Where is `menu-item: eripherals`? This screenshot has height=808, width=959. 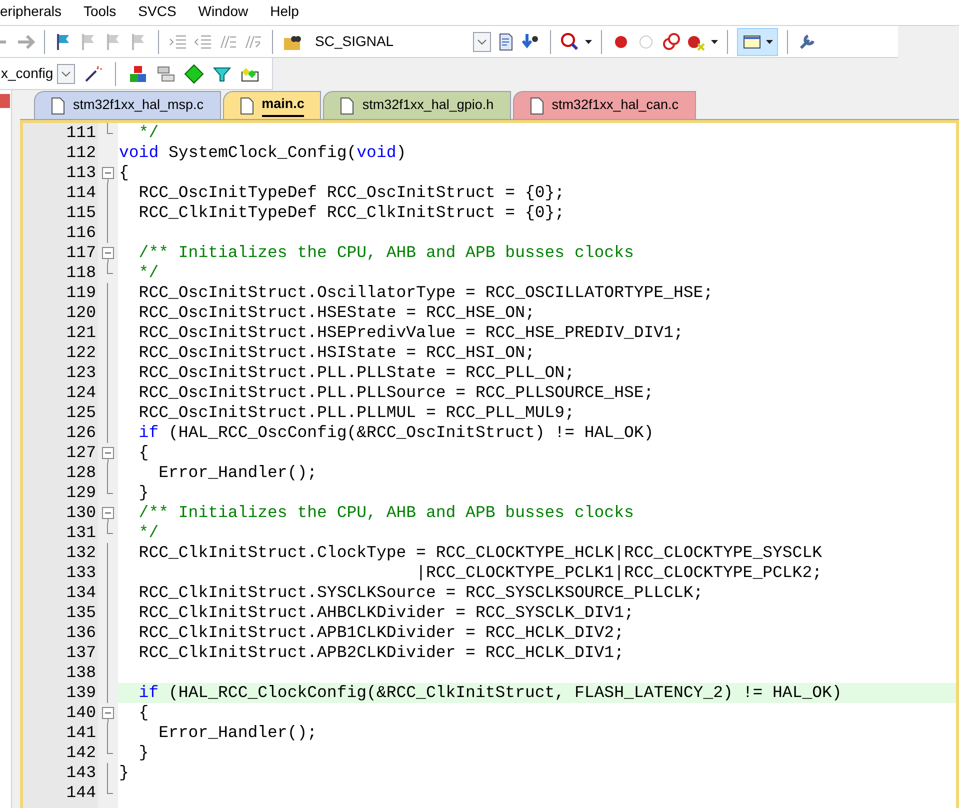
menu-item: eripherals is located at coordinates (31, 11).